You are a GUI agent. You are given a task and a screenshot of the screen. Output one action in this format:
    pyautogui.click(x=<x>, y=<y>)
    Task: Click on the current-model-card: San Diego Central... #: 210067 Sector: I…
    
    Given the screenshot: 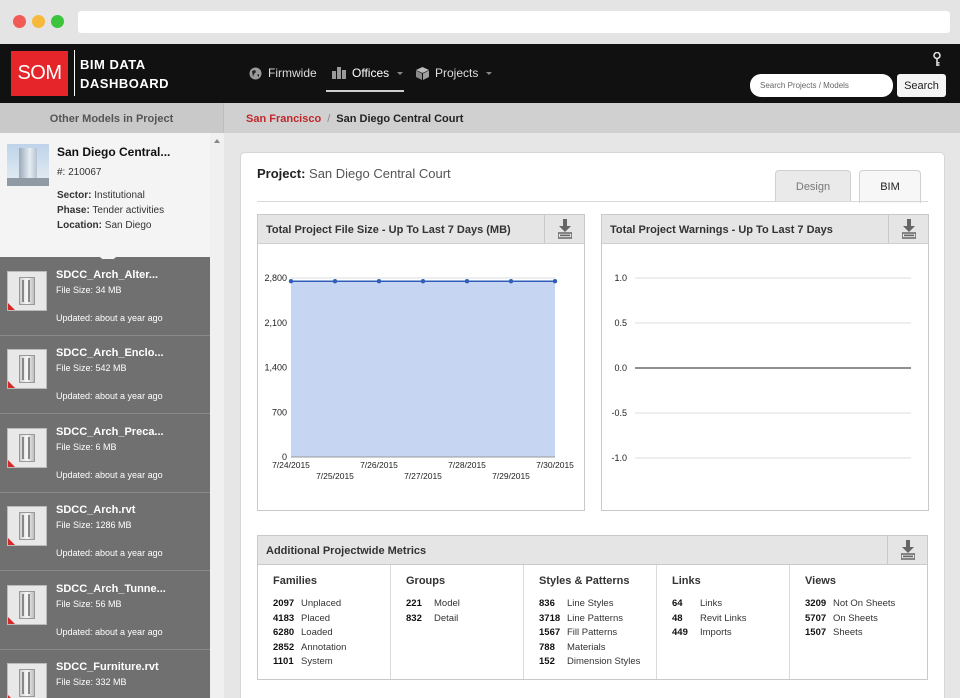 What is the action you would take?
    pyautogui.click(x=105, y=195)
    